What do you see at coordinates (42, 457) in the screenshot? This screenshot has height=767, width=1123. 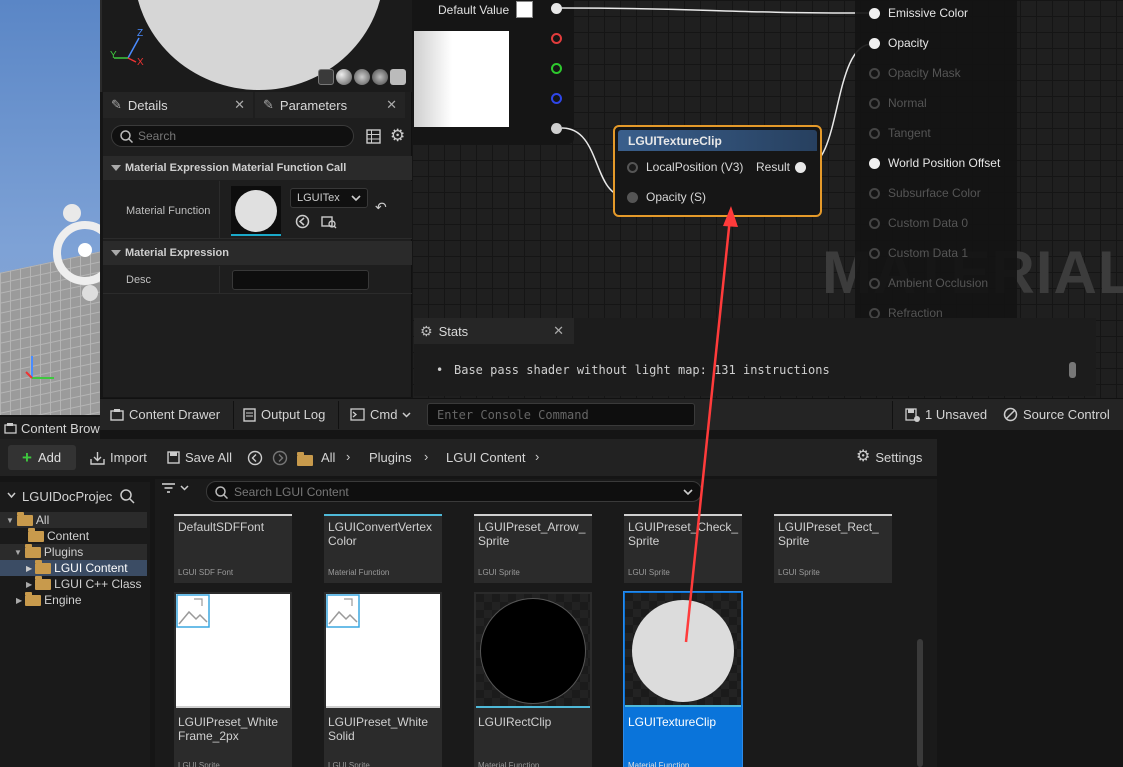 I see `add-button: + Add` at bounding box center [42, 457].